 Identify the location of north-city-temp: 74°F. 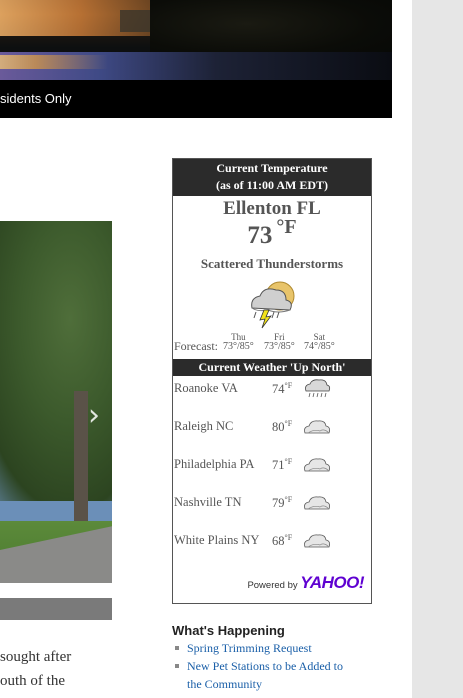
(282, 389).